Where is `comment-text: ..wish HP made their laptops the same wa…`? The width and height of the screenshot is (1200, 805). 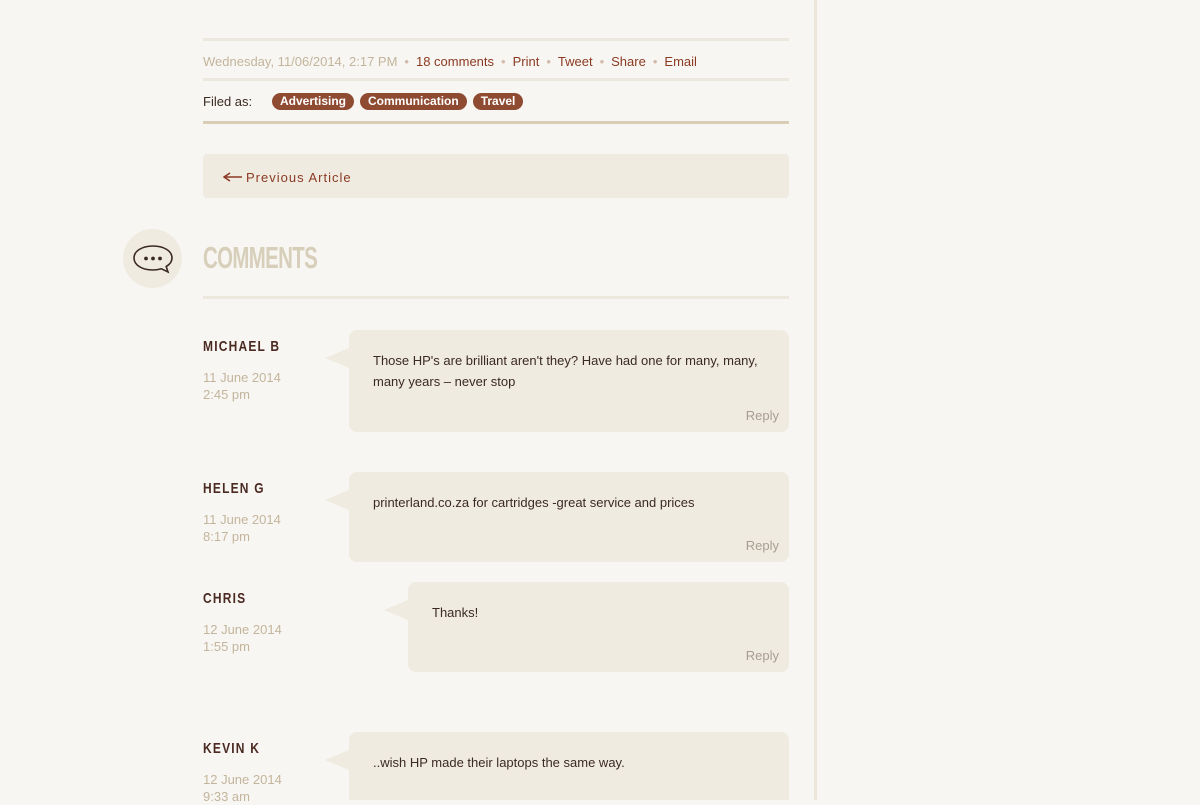
comment-text: ..wish HP made their laptops the same wa… is located at coordinates (499, 762).